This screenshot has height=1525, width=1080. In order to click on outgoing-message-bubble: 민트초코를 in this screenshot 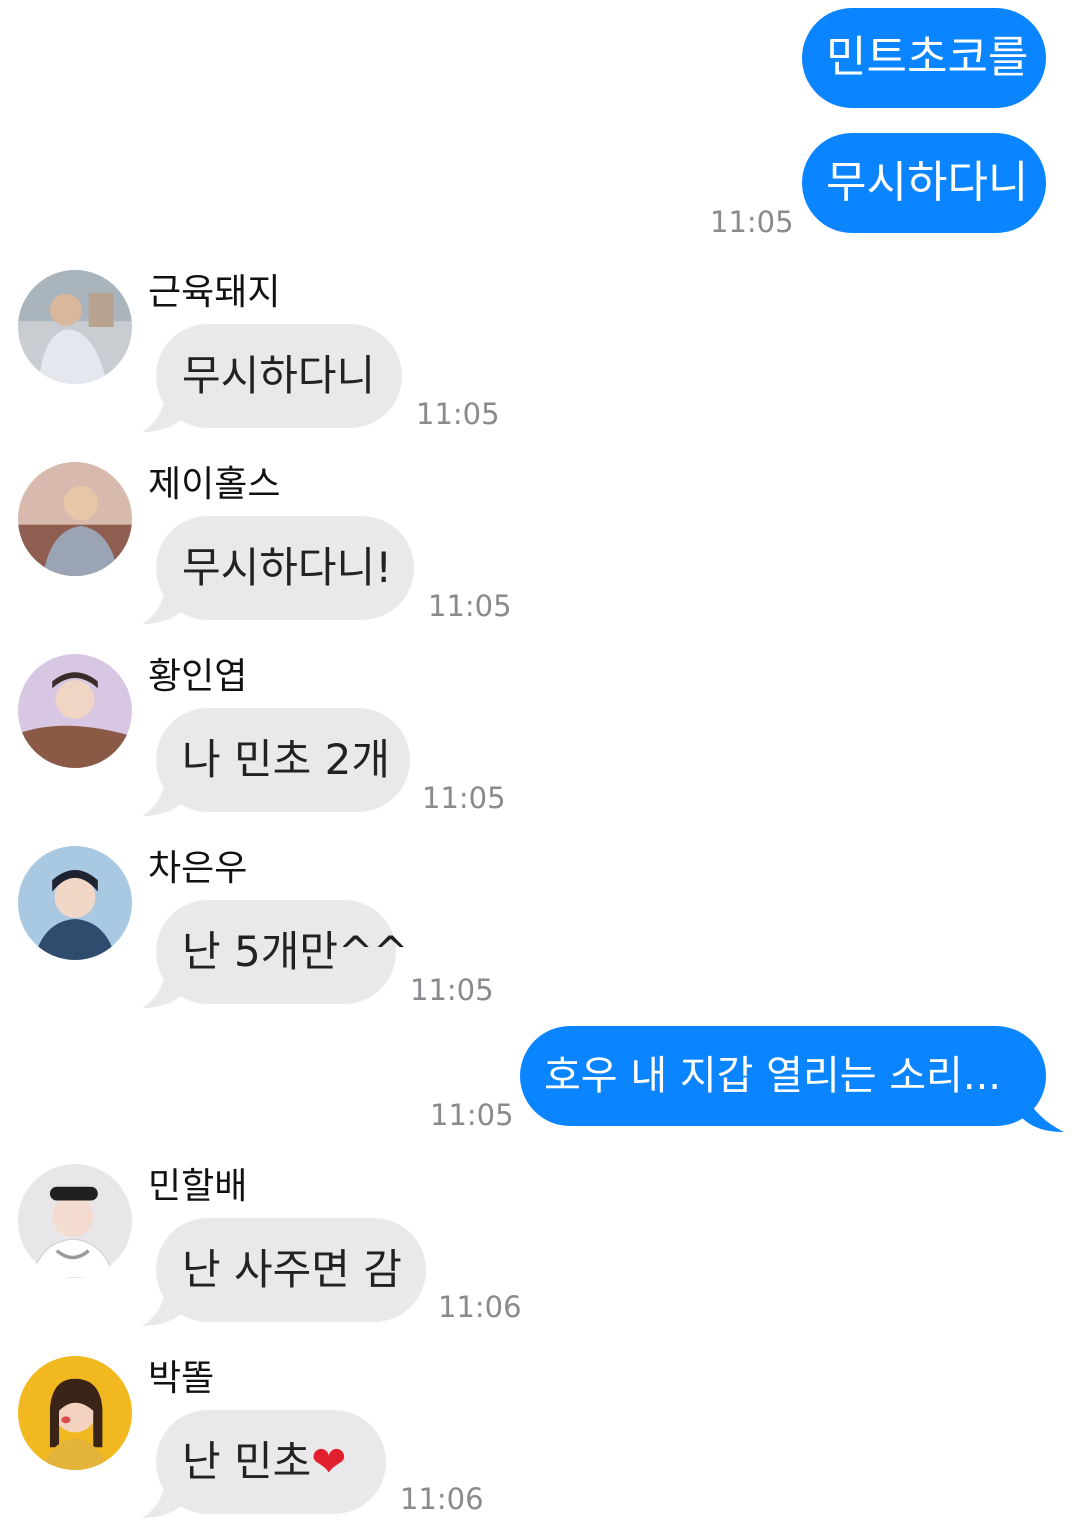, I will do `click(924, 58)`.